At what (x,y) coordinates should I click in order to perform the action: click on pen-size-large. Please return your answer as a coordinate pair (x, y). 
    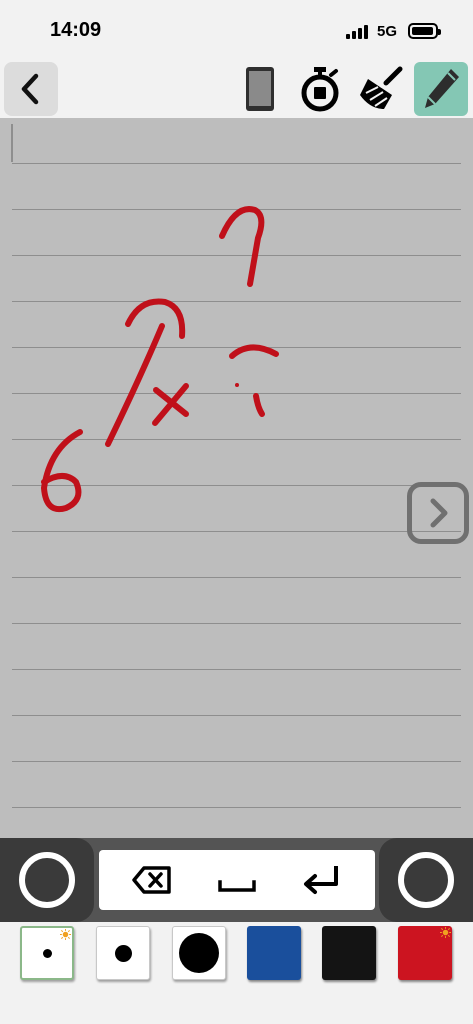
    Looking at the image, I should click on (199, 953).